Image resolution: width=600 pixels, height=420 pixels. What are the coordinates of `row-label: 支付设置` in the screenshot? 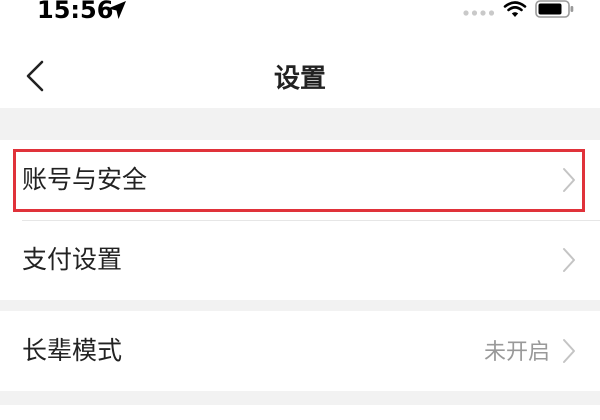 It's located at (72, 259).